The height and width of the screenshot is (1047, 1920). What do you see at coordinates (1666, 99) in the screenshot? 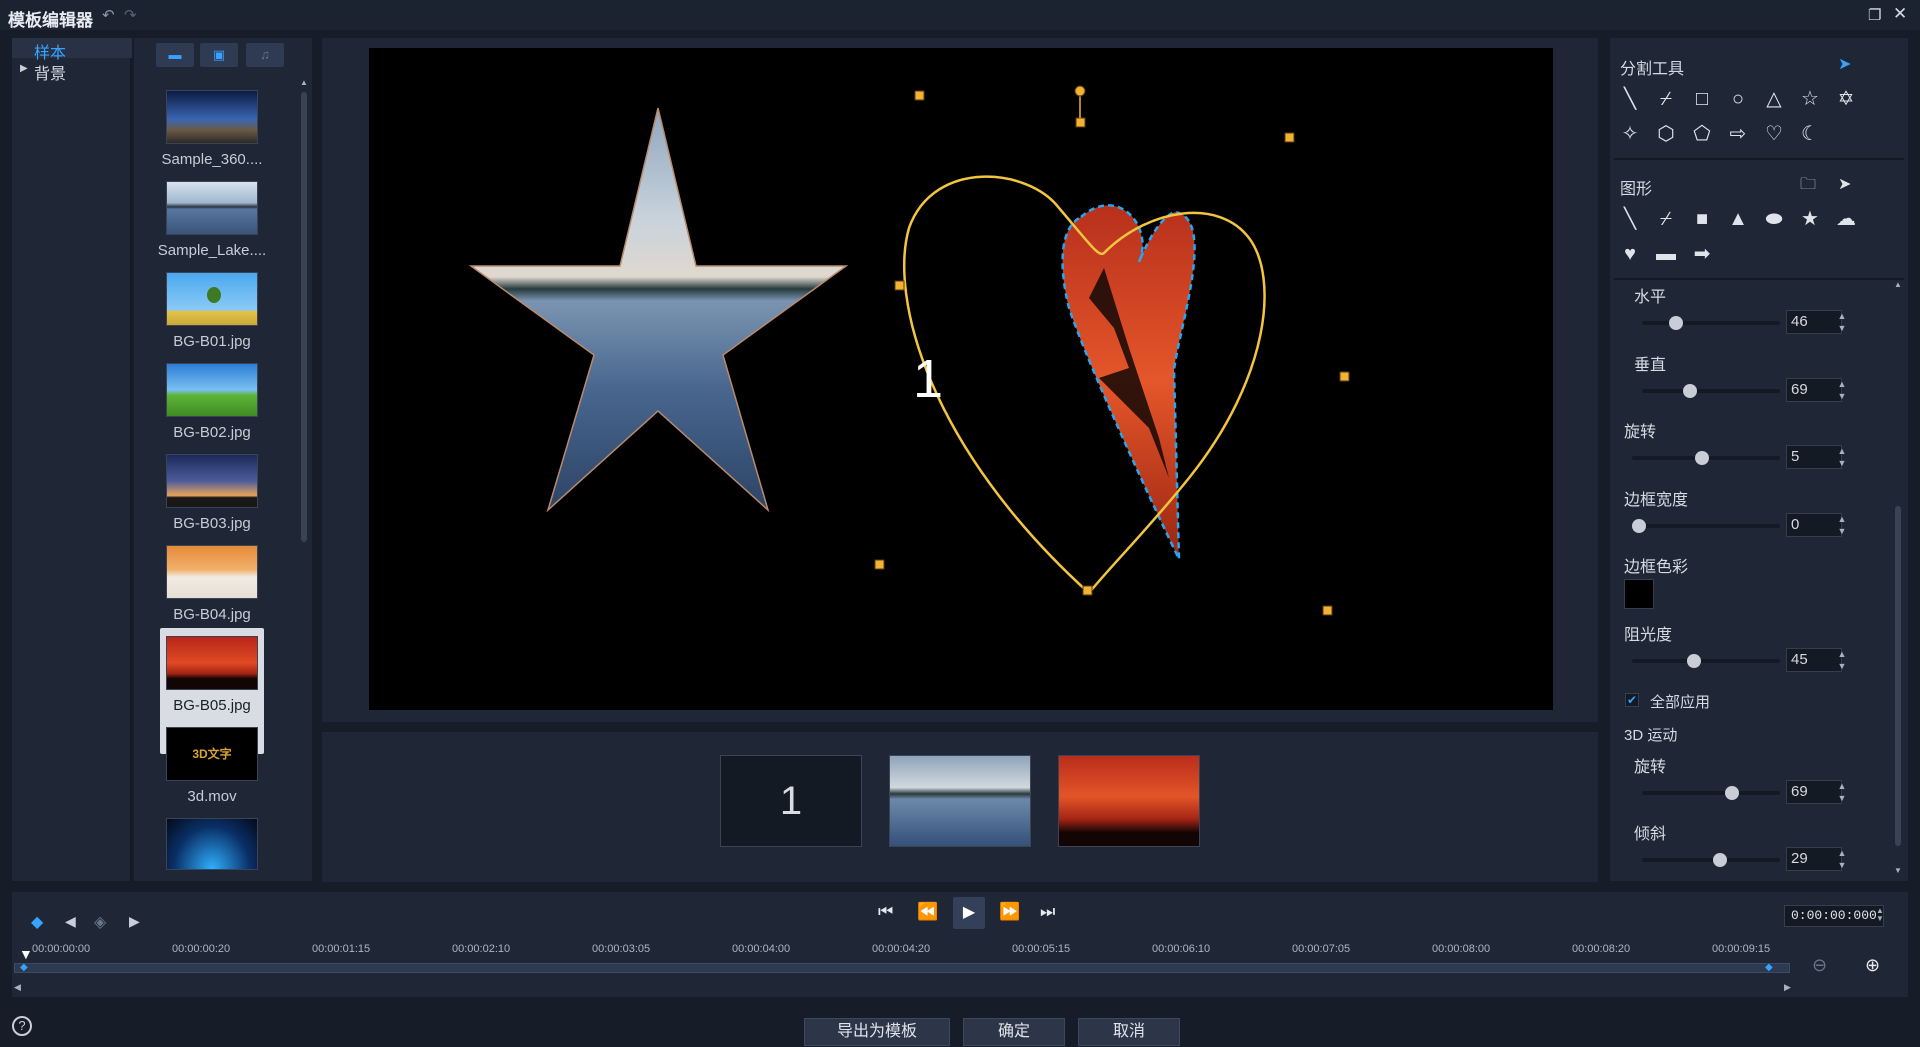
I see `polyline-tool-icon: ⌿` at bounding box center [1666, 99].